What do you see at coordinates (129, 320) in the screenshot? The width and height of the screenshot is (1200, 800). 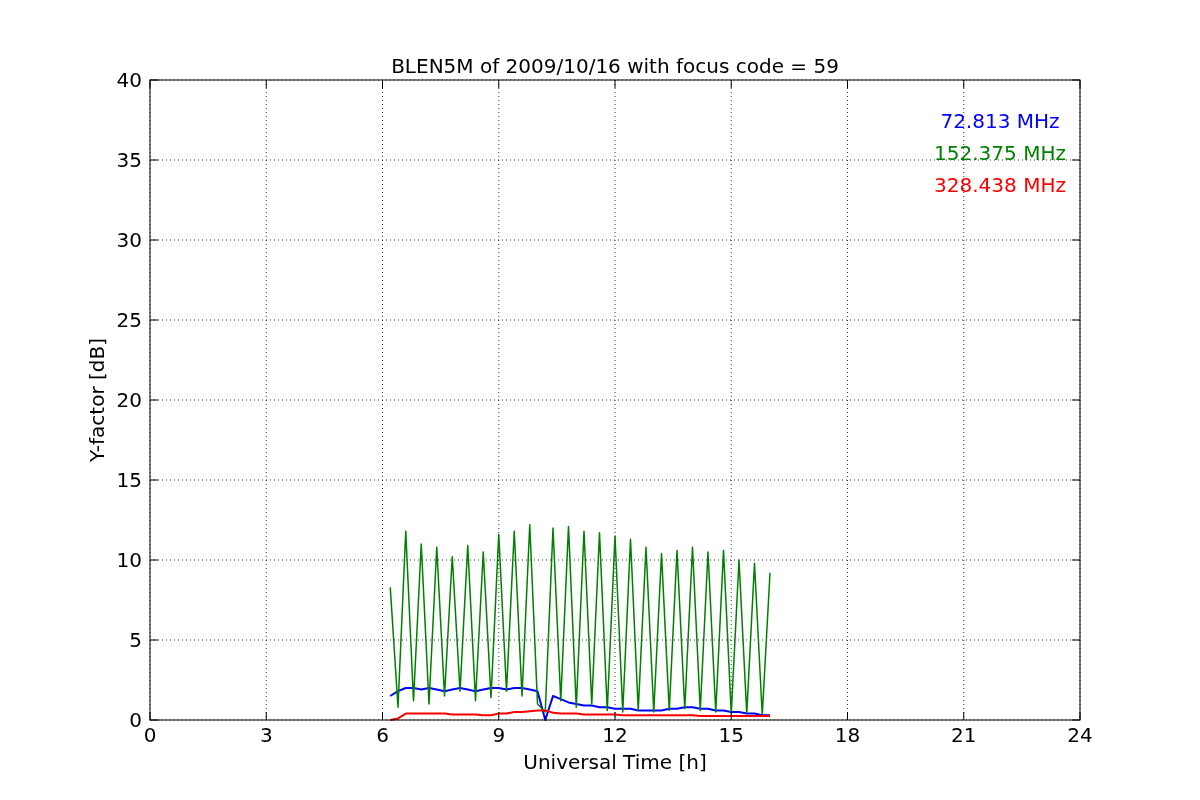 I see `tick-label: 25` at bounding box center [129, 320].